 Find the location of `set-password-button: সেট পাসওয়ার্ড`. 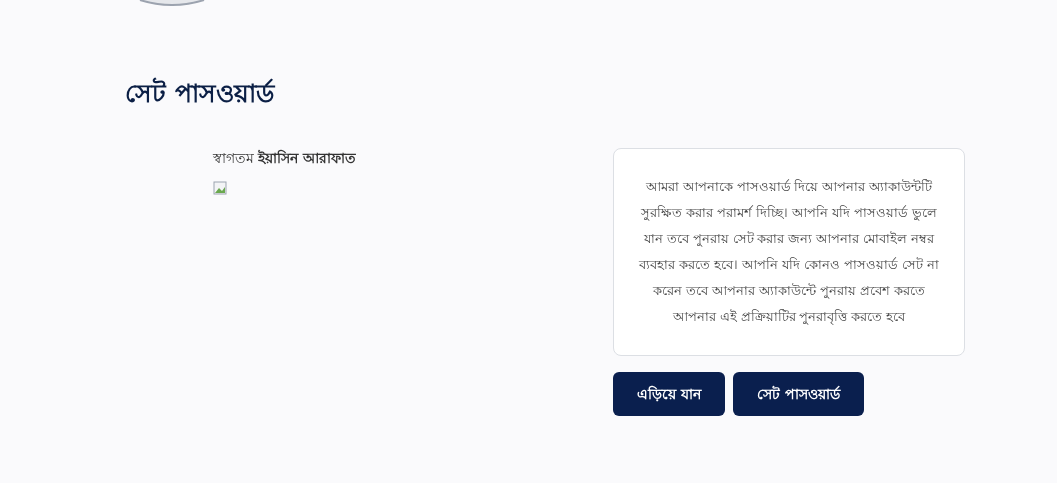

set-password-button: সেট পাসওয়ার্ড is located at coordinates (798, 394).